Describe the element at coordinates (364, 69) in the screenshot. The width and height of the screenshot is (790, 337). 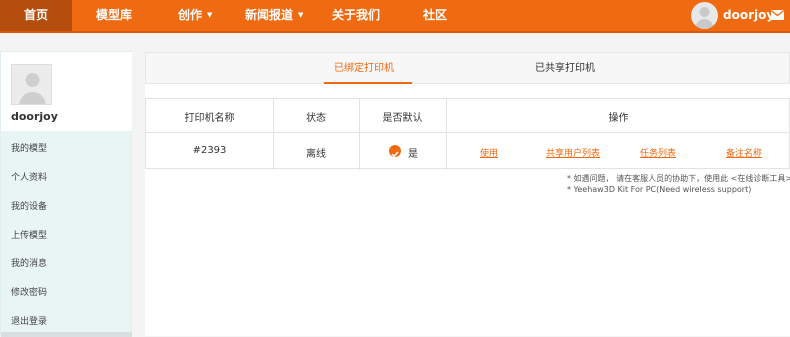
I see `tab-bound-printers: 已绑定打印机` at that location.